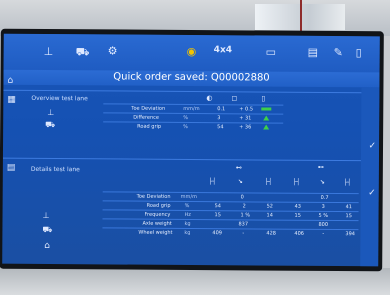 The image size is (390, 295). What do you see at coordinates (187, 205) in the screenshot?
I see `detail-row-unit: %` at bounding box center [187, 205].